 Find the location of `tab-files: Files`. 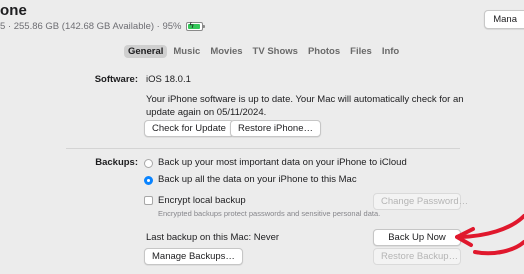

tab-files: Files is located at coordinates (361, 51).